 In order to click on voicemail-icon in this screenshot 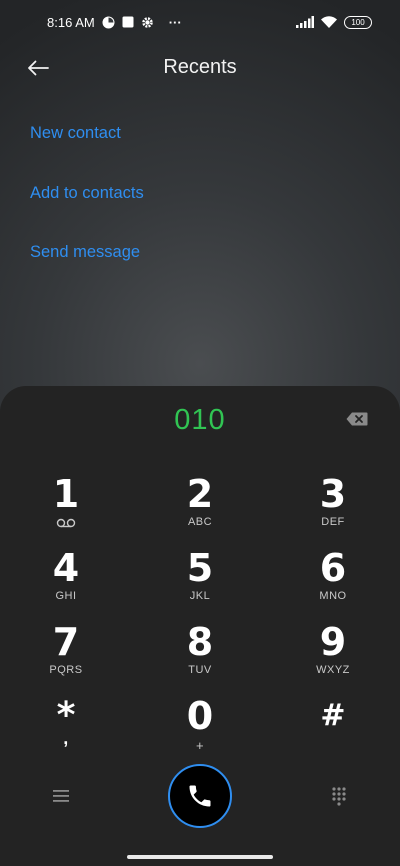, I will do `click(66, 523)`.